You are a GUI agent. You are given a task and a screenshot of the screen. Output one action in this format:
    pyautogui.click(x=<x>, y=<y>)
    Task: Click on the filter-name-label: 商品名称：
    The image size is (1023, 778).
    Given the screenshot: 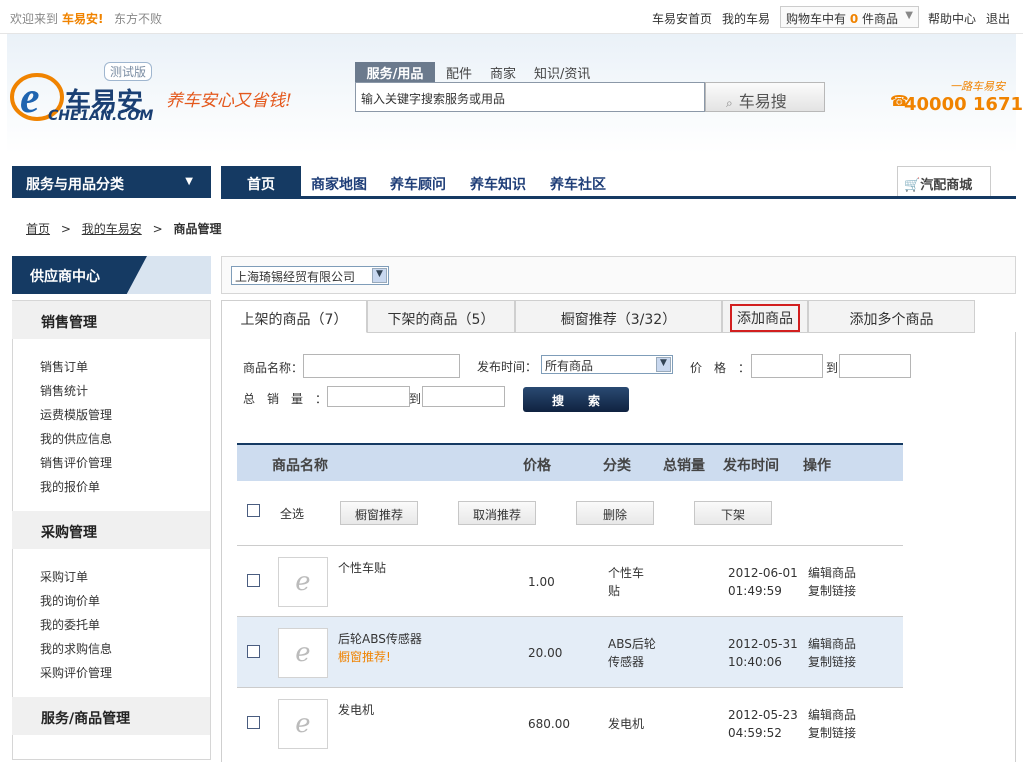 What is the action you would take?
    pyautogui.click(x=273, y=368)
    